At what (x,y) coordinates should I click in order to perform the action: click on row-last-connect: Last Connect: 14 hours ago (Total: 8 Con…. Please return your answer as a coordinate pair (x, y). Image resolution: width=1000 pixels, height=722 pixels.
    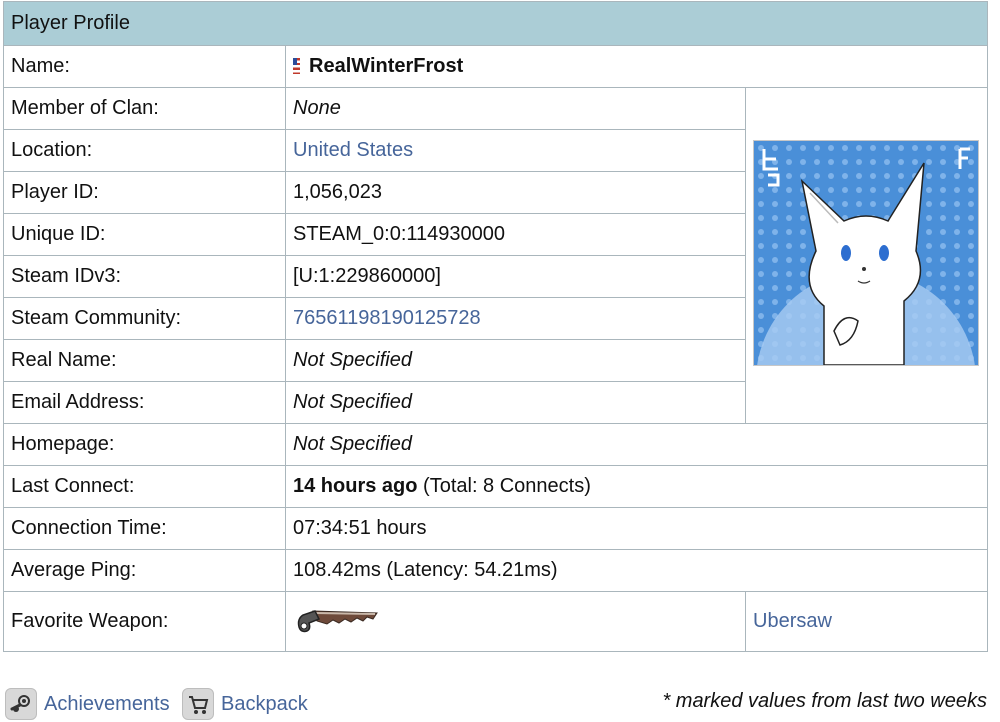
    Looking at the image, I should click on (495, 486).